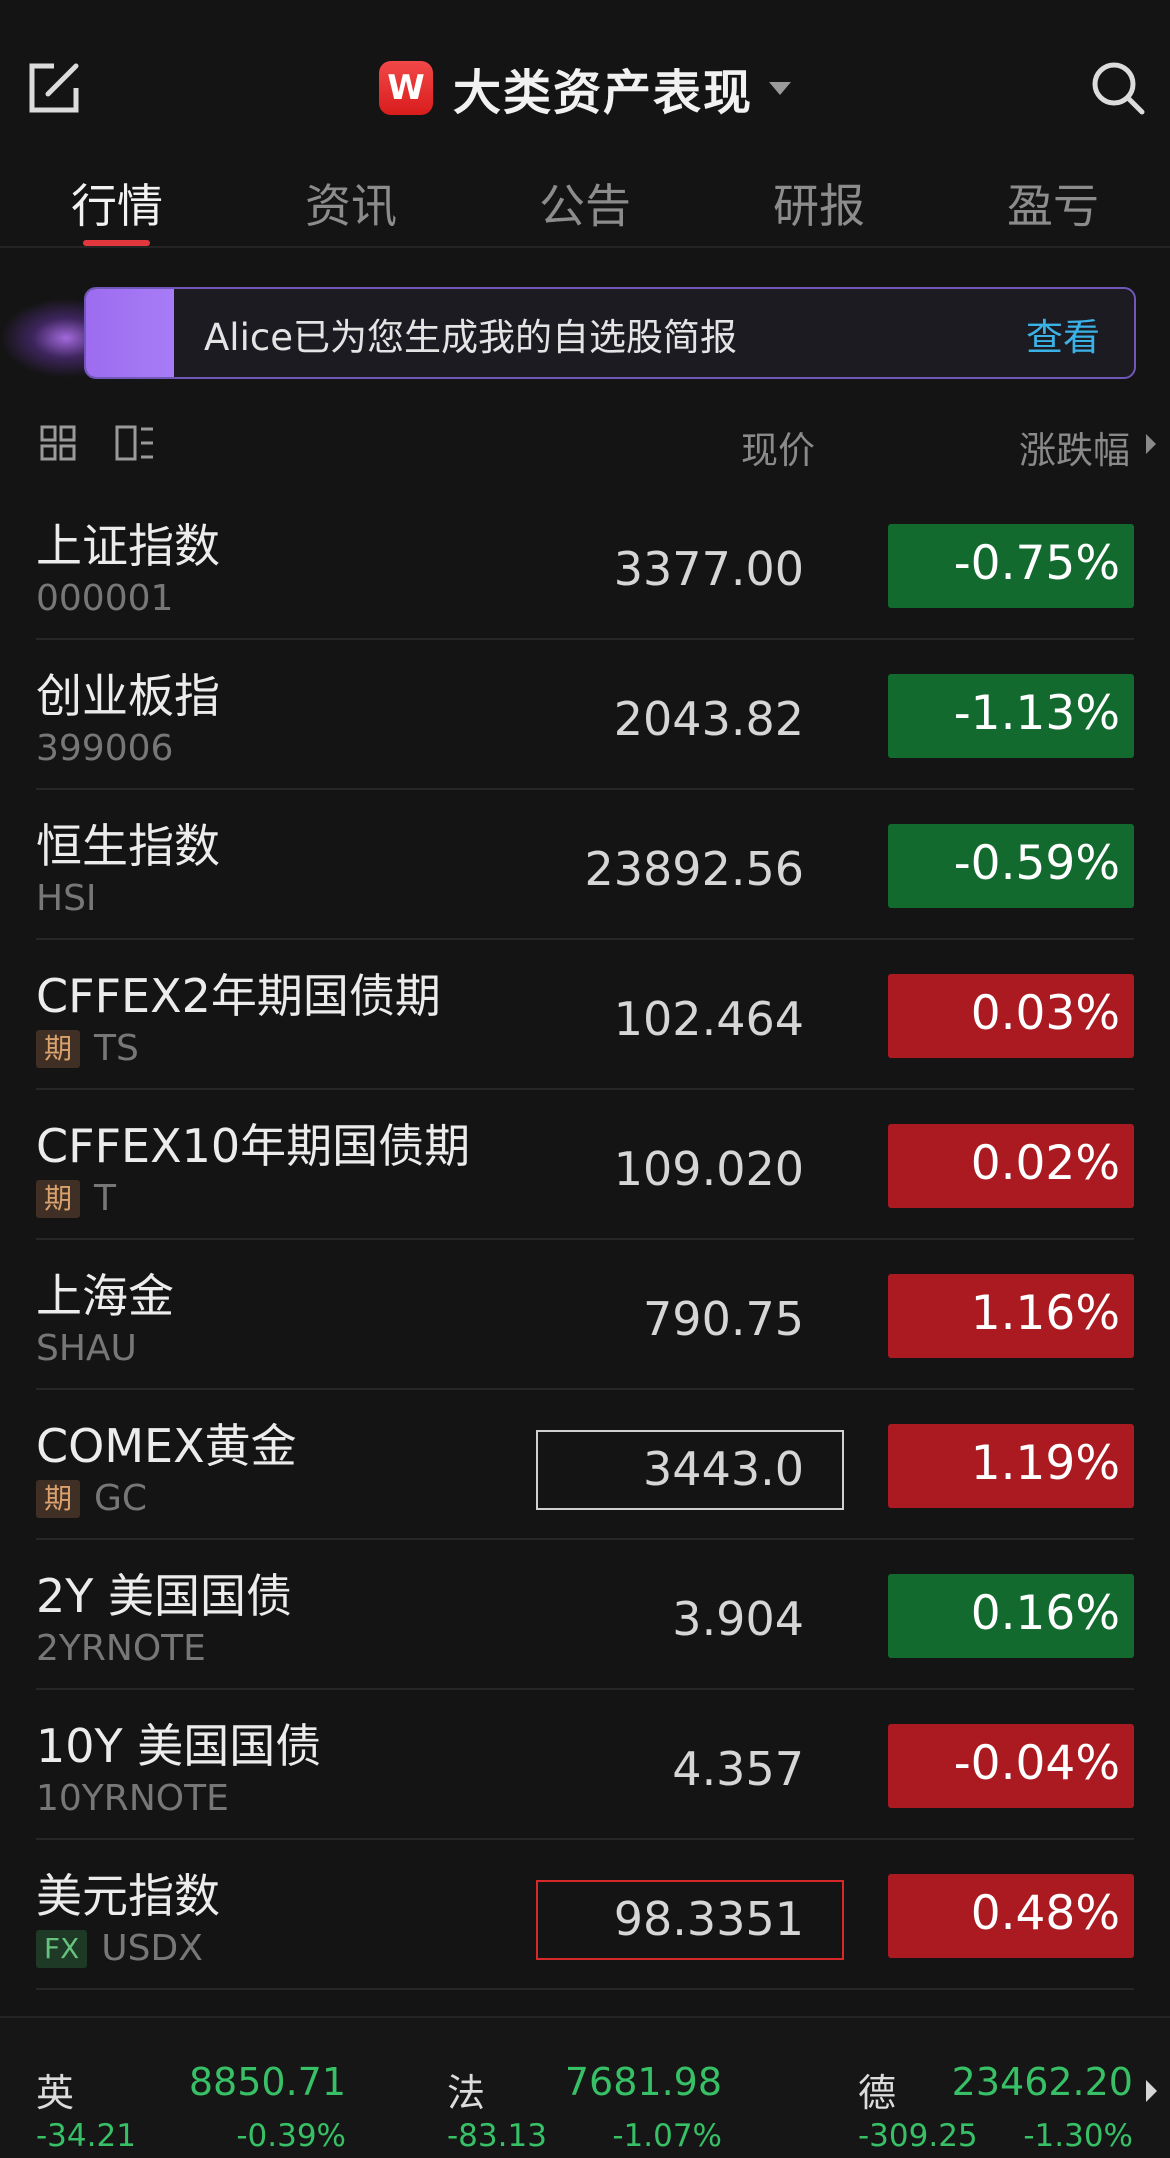  I want to click on security-name: 2Y 美国国债, so click(164, 1596).